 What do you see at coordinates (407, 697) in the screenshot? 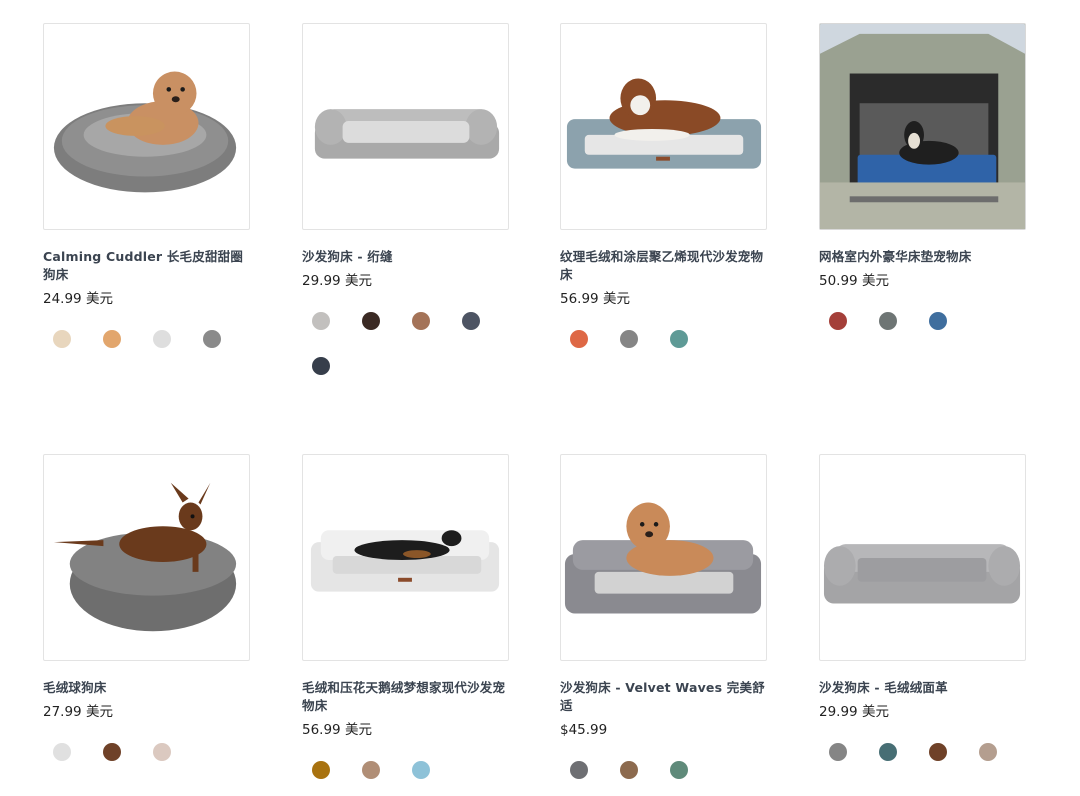
I see `product-title: 毛绒和压花天鹅绒梦想家现代沙发宠物床` at bounding box center [407, 697].